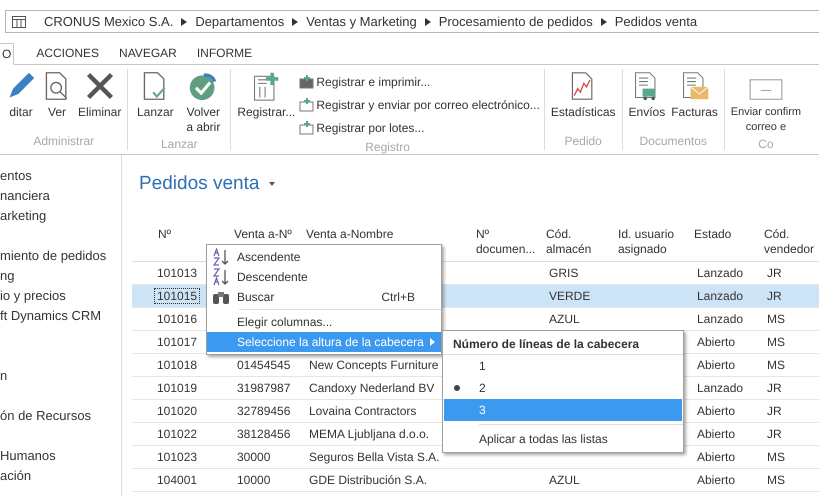 This screenshot has width=819, height=497. I want to click on ribbon-button: Volver a abrir, so click(203, 102).